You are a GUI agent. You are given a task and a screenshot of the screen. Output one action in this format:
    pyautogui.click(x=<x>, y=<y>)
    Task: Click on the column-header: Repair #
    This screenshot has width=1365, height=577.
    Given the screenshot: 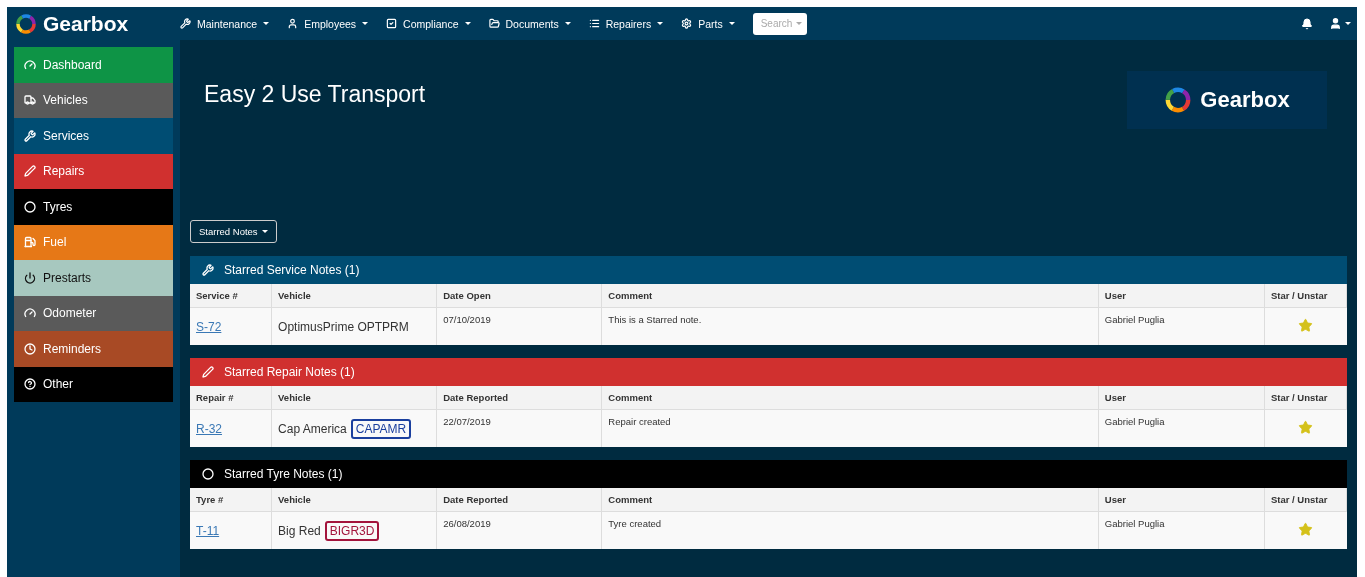 What is the action you would take?
    pyautogui.click(x=231, y=398)
    